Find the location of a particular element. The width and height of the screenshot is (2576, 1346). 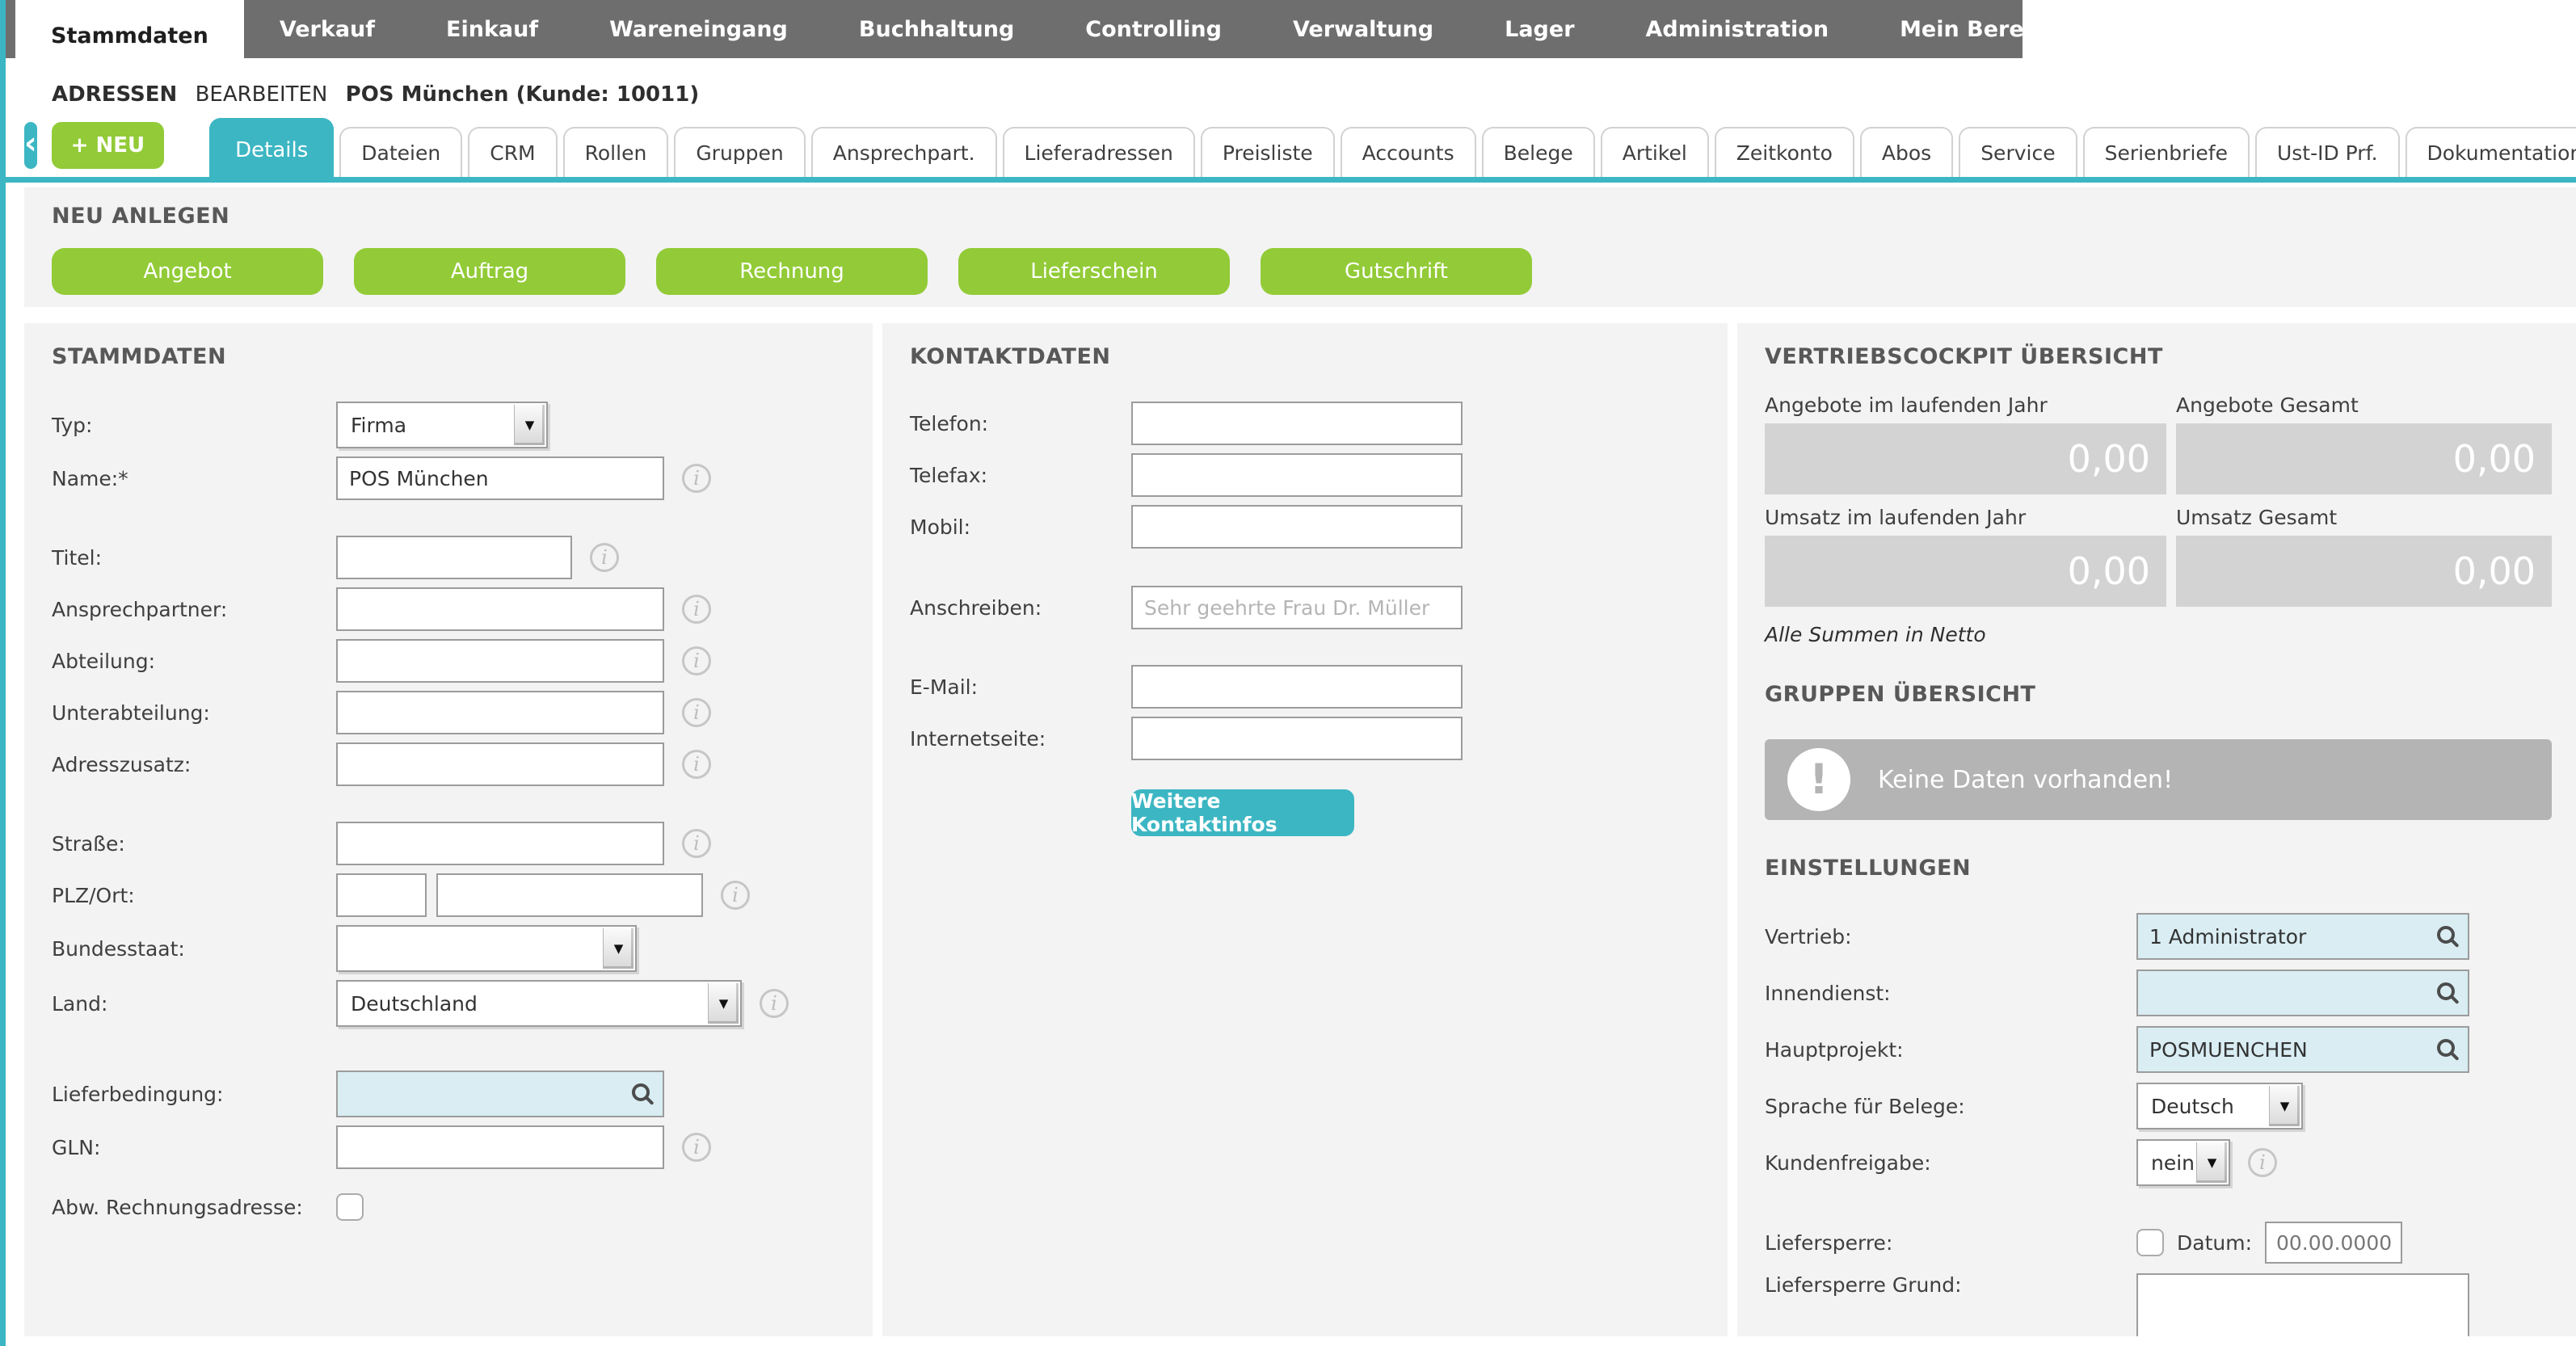

tab-gruppen: Gruppen is located at coordinates (740, 152).